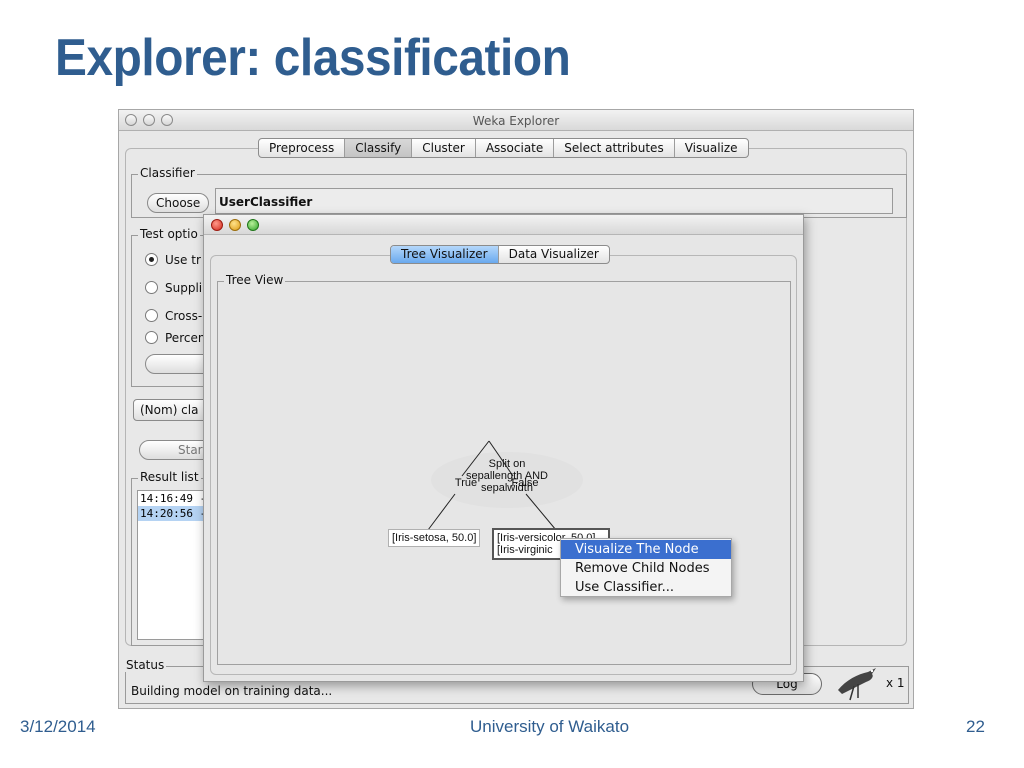 Image resolution: width=1024 pixels, height=768 pixels. I want to click on choose-button: Choose, so click(178, 203).